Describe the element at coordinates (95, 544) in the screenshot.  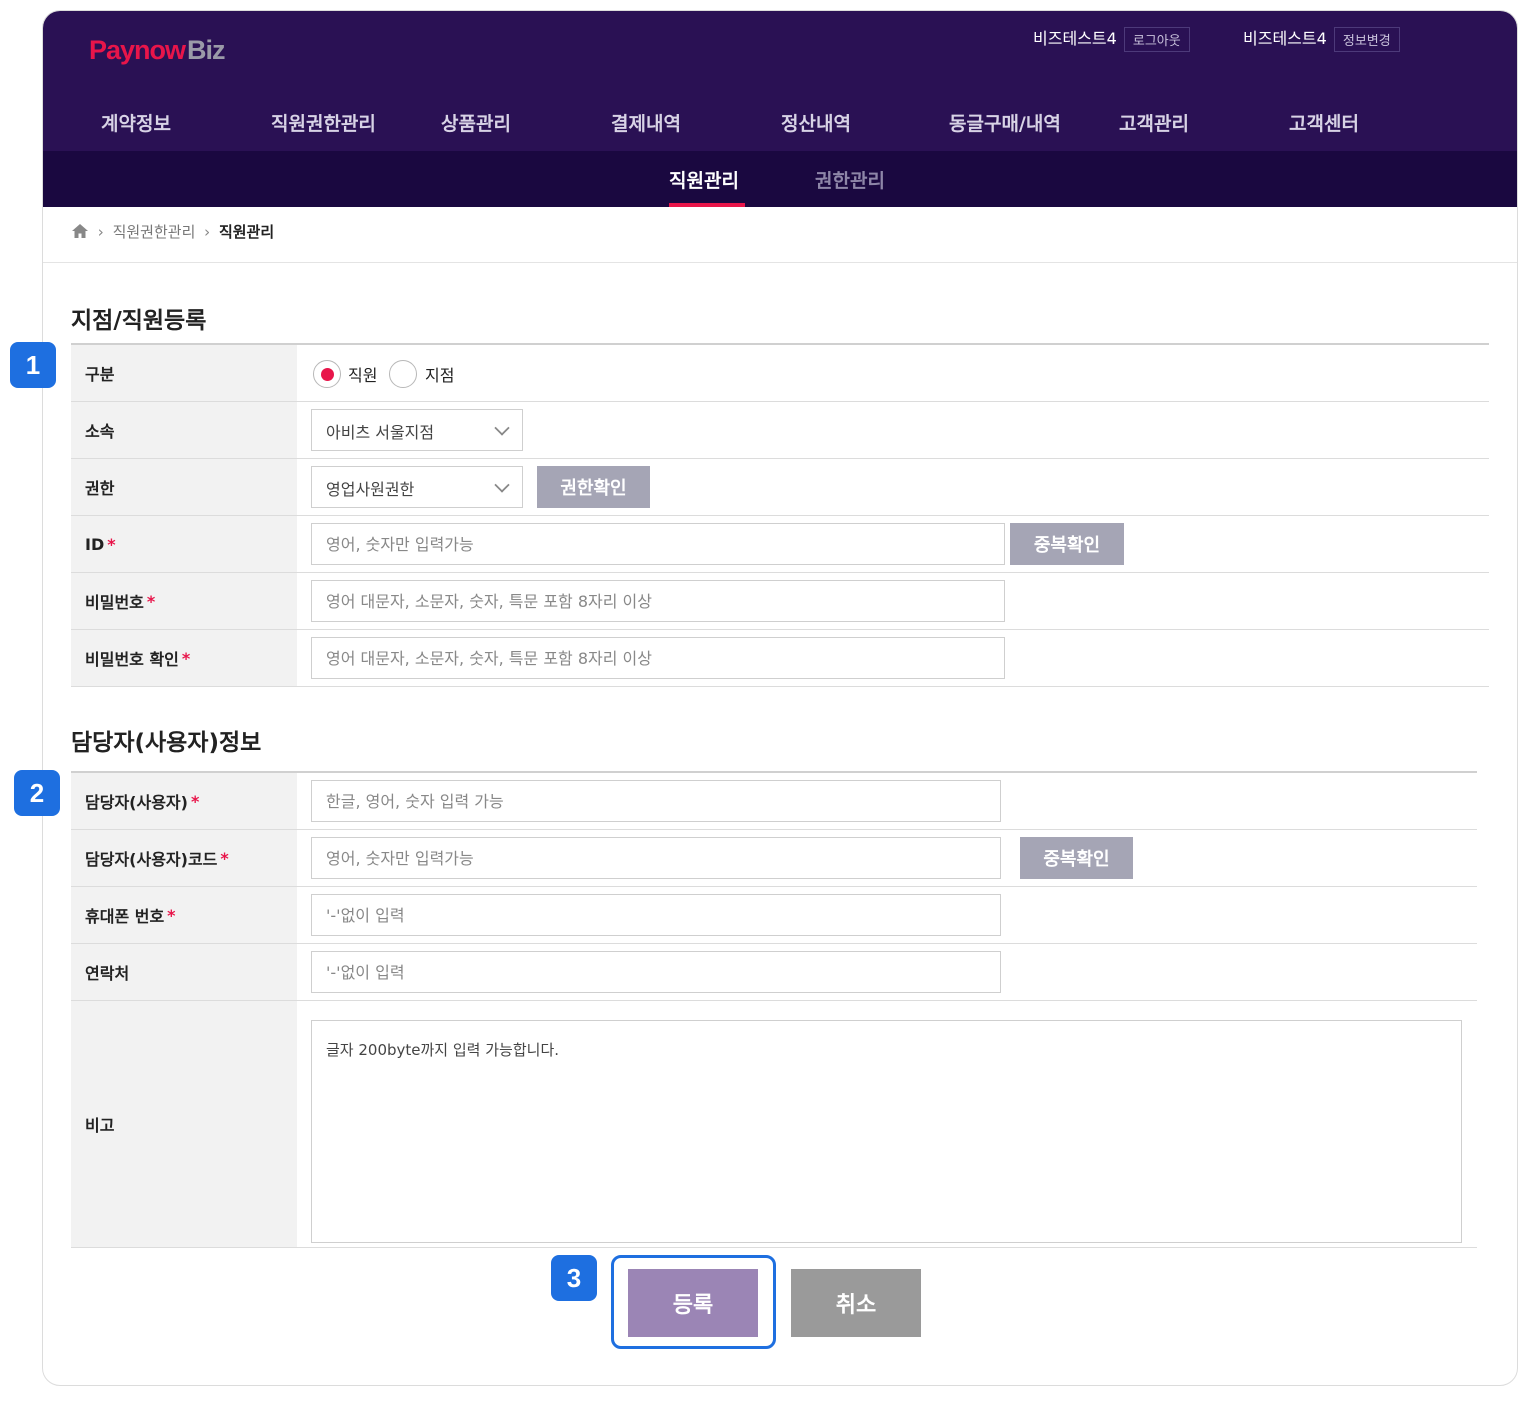
I see `id-label: ID` at that location.